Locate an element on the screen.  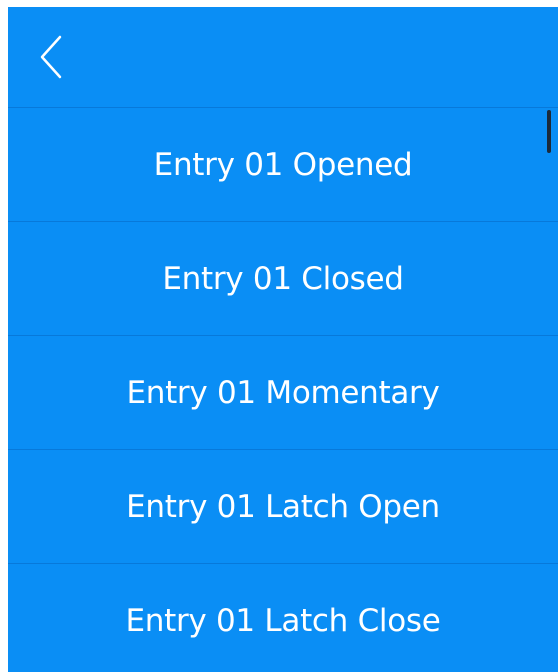
menu-item-label: Entry 01 Opened is located at coordinates (283, 164).